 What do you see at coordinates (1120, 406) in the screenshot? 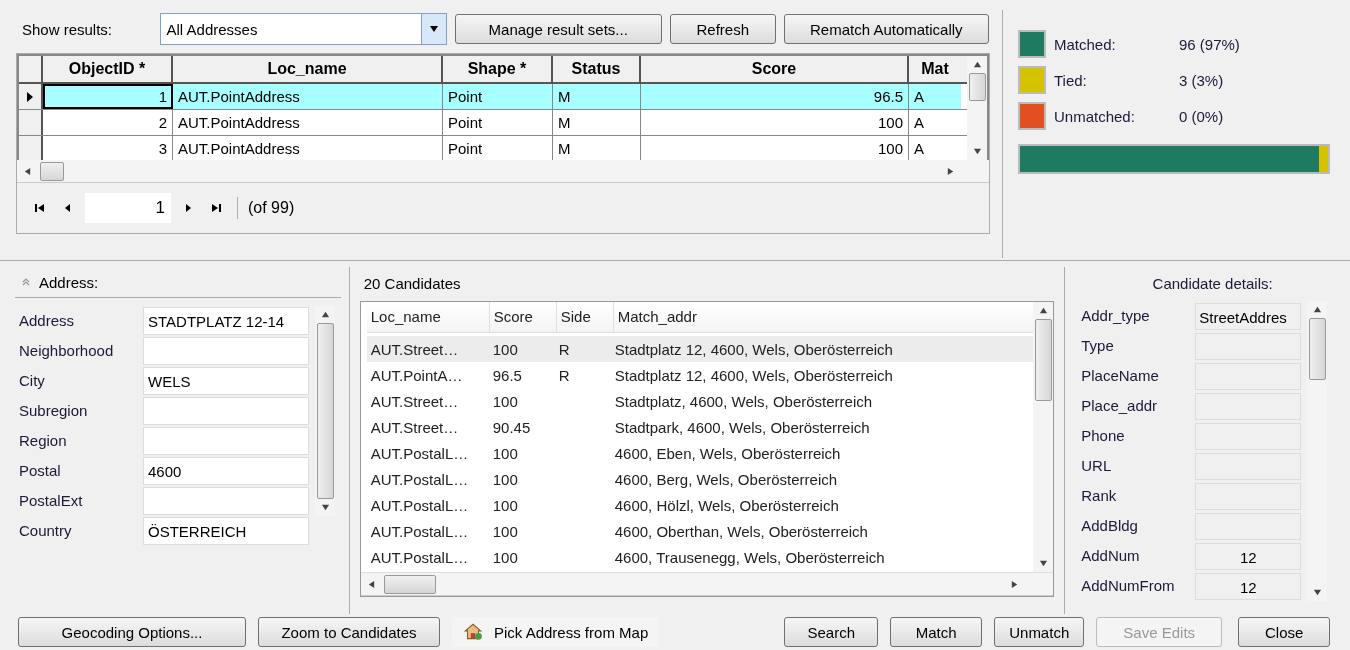
I see `field-label: Place_addr` at bounding box center [1120, 406].